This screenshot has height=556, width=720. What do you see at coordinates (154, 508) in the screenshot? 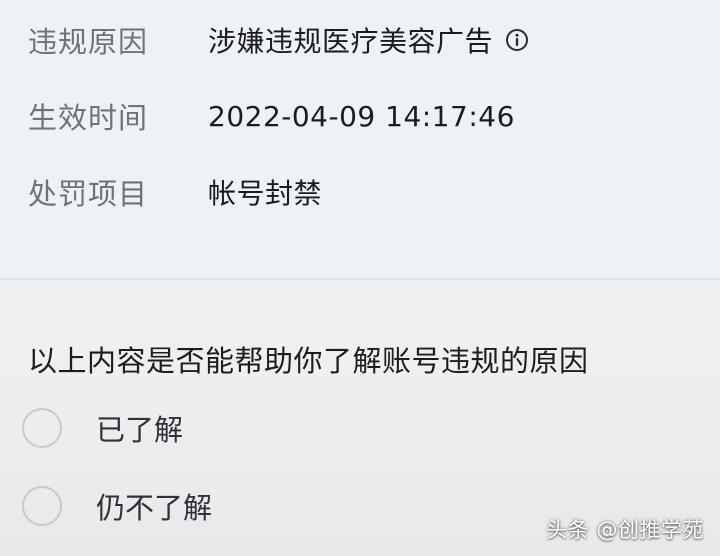
I see `survey-option-label: 仍不了解` at bounding box center [154, 508].